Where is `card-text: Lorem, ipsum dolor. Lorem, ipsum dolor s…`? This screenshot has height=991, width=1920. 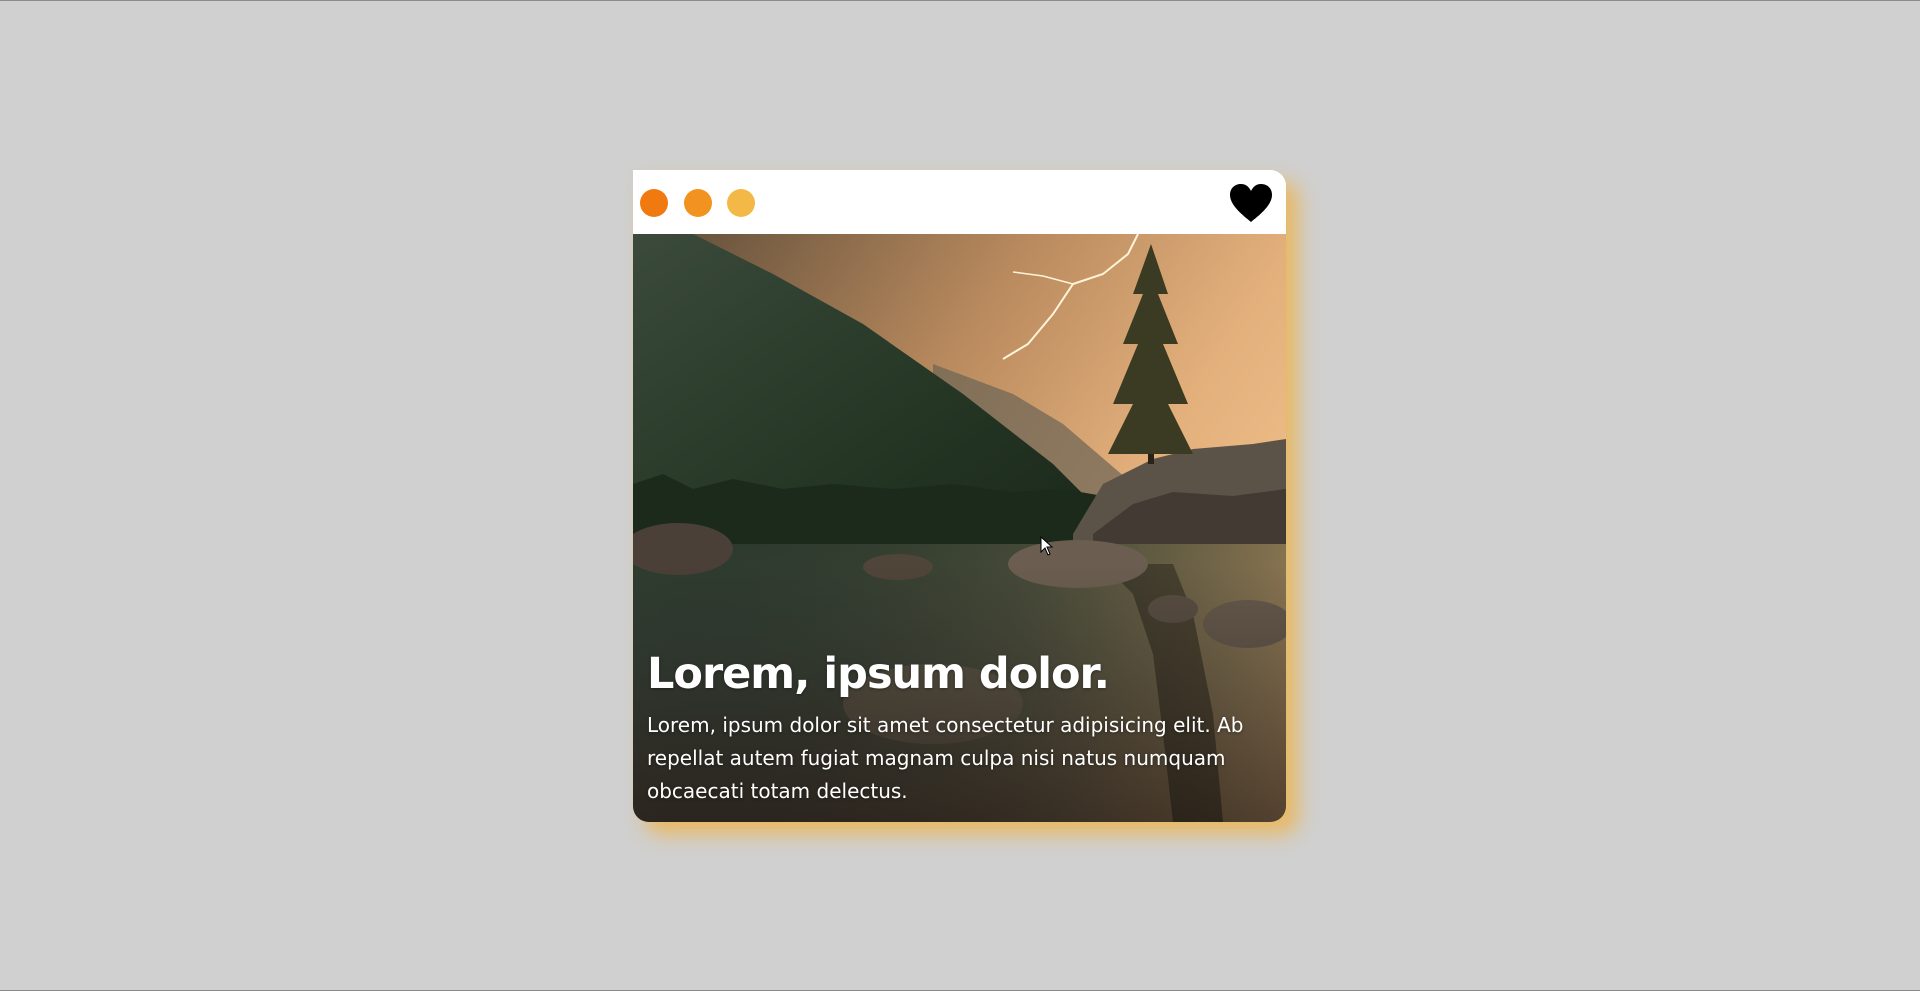 card-text: Lorem, ipsum dolor. Lorem, ipsum dolor s… is located at coordinates (958, 728).